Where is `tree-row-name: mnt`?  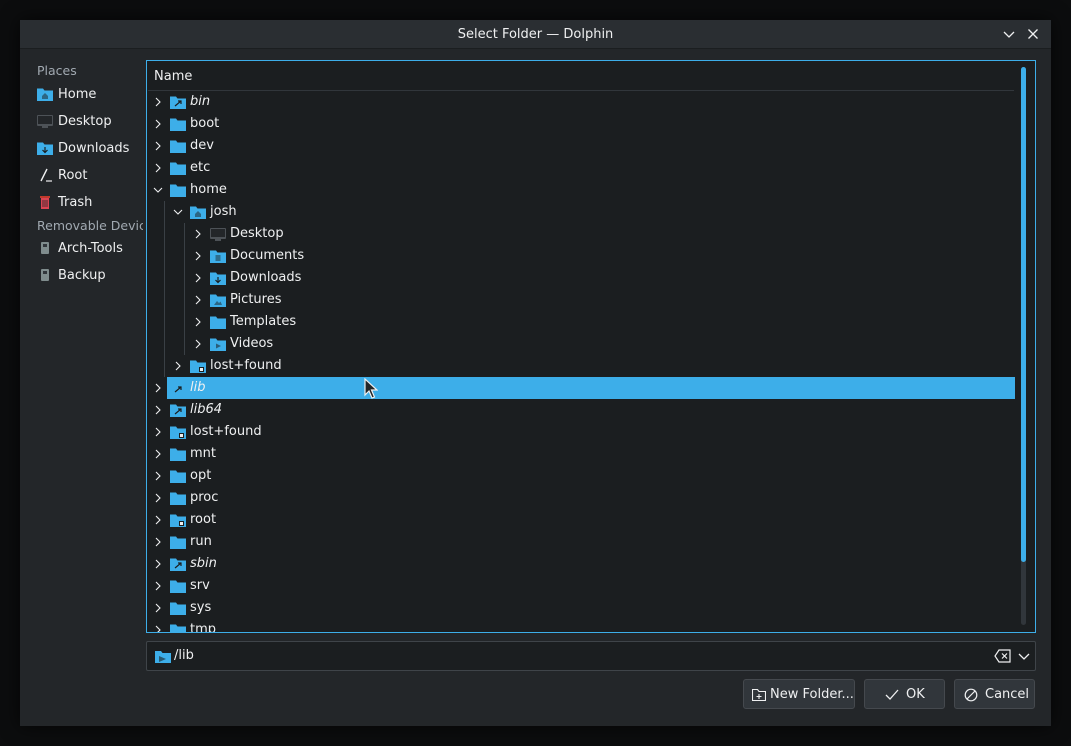
tree-row-name: mnt is located at coordinates (203, 453).